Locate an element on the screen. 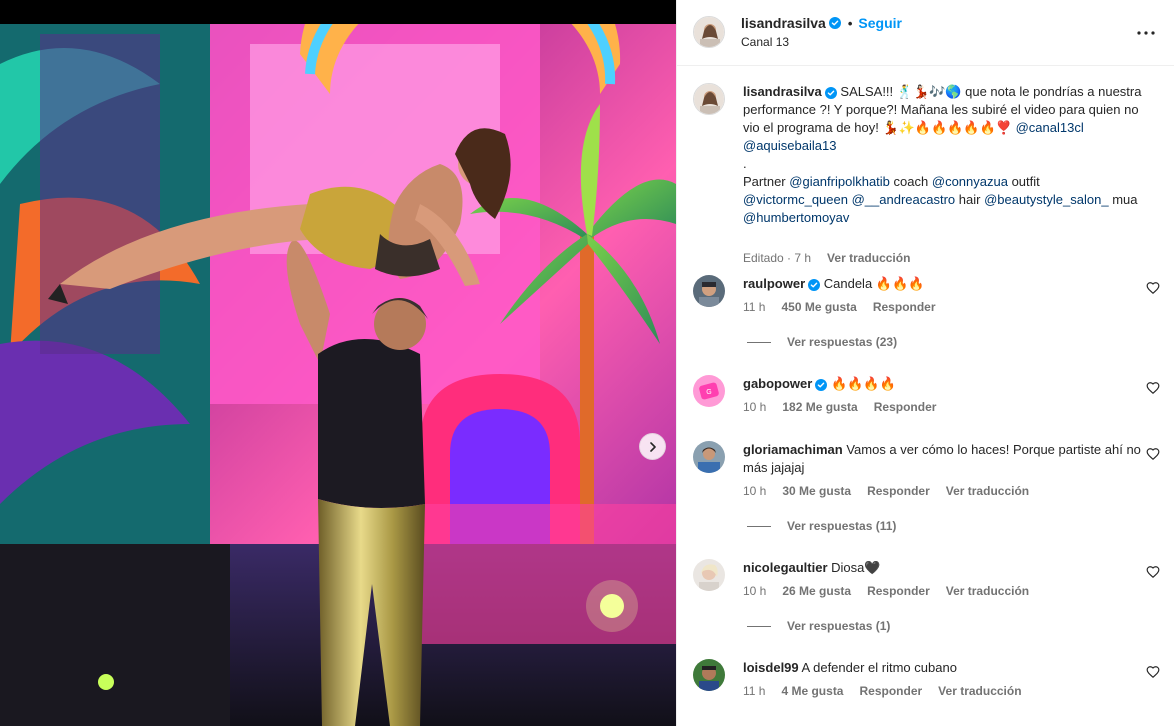 Image resolution: width=1174 pixels, height=726 pixels. more-options-button is located at coordinates (1146, 33).